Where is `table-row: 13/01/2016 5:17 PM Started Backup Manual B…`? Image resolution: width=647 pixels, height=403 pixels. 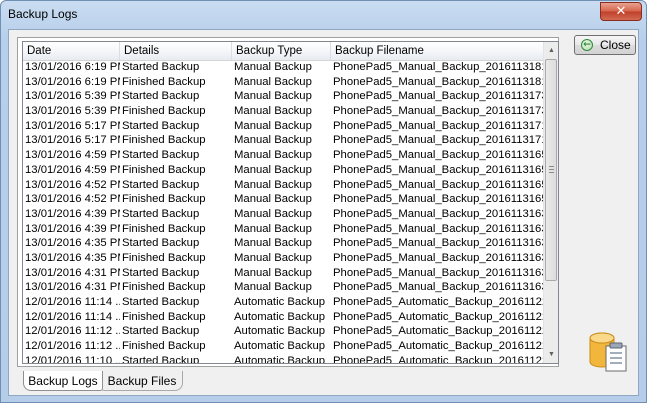 table-row: 13/01/2016 5:17 PM Started Backup Manual B… is located at coordinates (283, 126).